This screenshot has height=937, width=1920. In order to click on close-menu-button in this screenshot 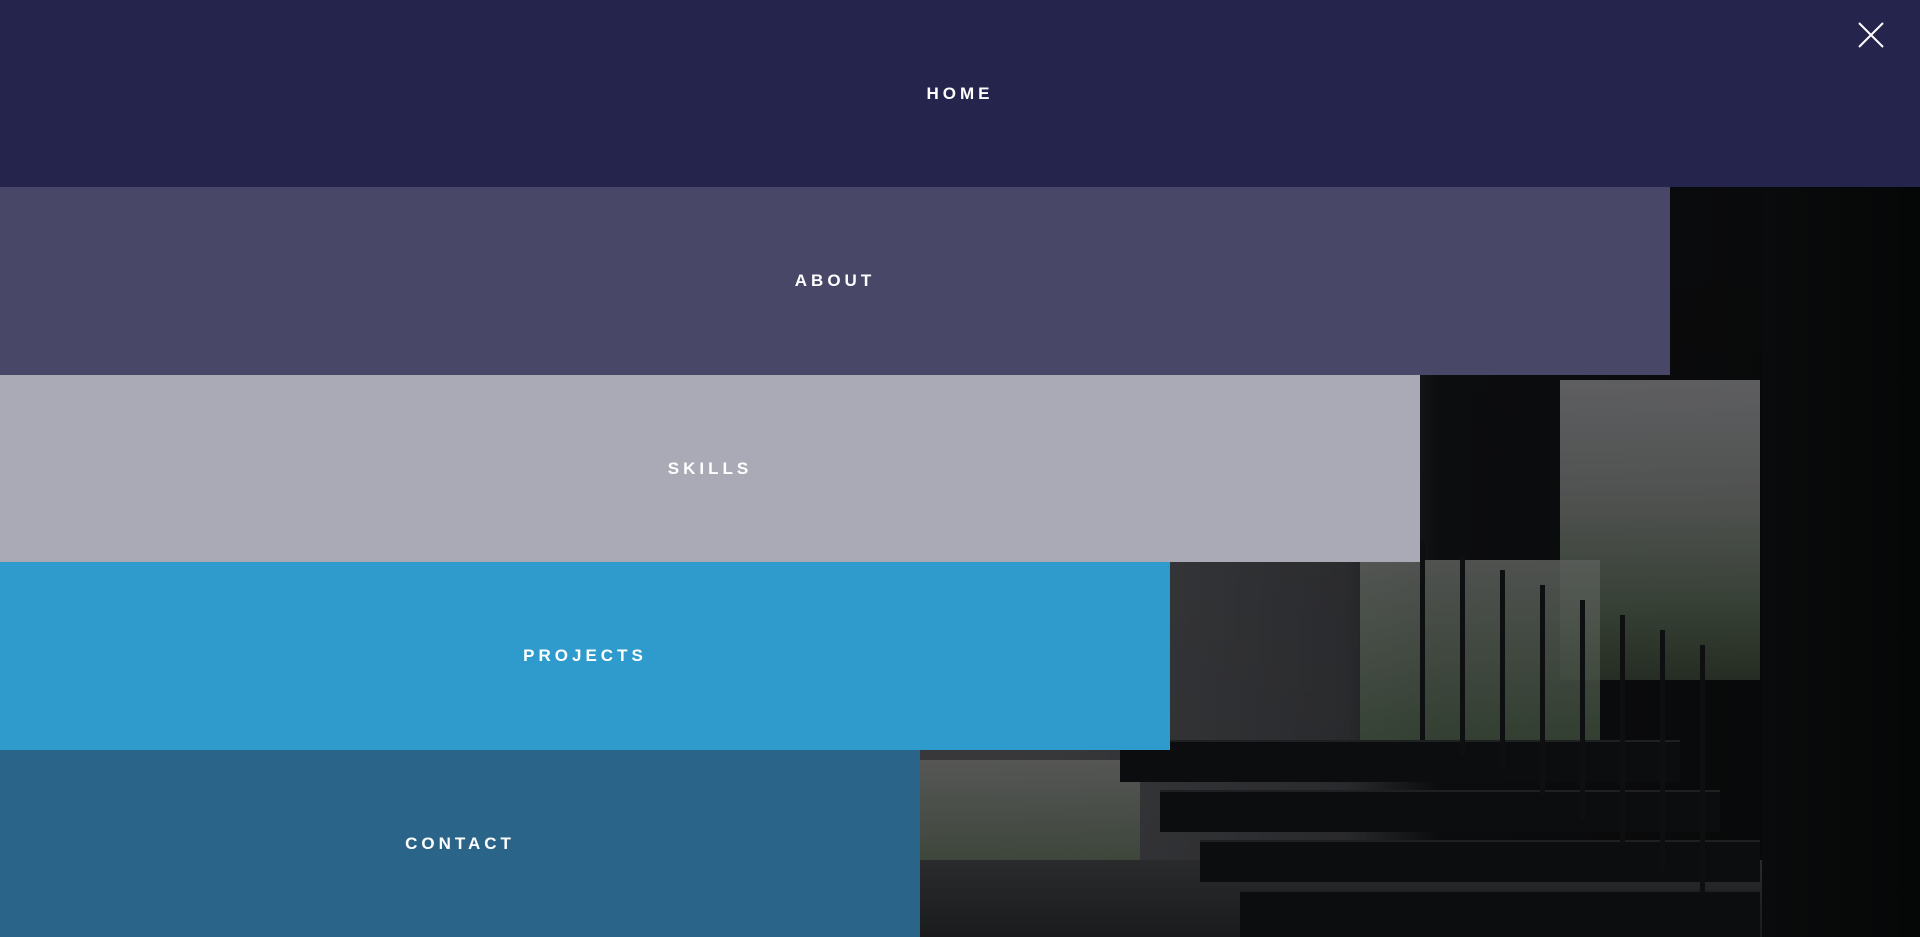, I will do `click(1871, 35)`.